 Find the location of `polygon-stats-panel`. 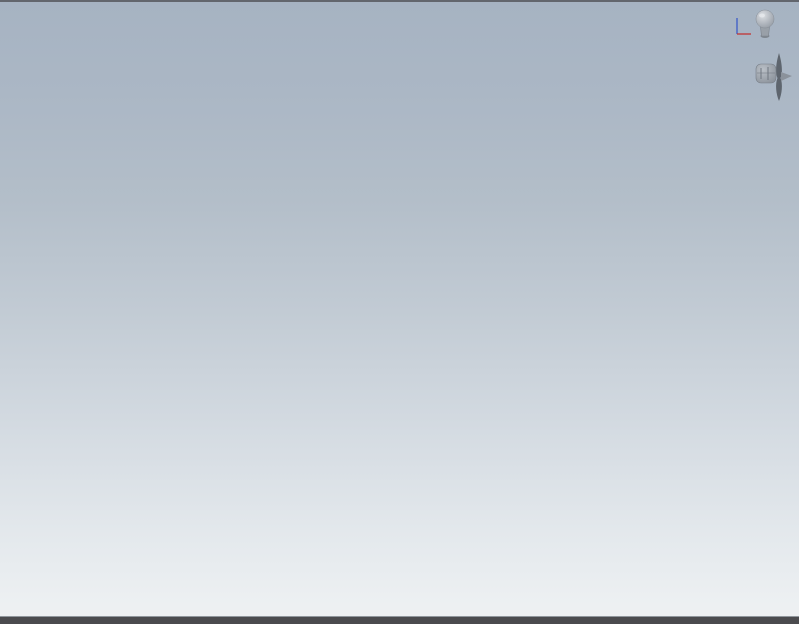

polygon-stats-panel is located at coordinates (85, 18).